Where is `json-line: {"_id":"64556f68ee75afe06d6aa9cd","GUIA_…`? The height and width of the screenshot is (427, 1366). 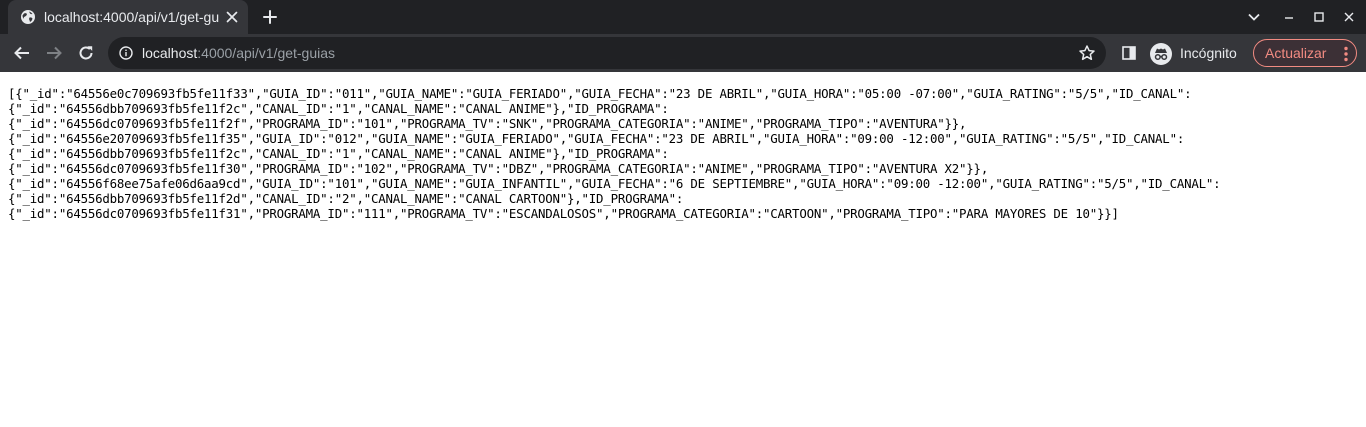 json-line: {"_id":"64556f68ee75afe06d6aa9cd","GUIA_… is located at coordinates (614, 183).